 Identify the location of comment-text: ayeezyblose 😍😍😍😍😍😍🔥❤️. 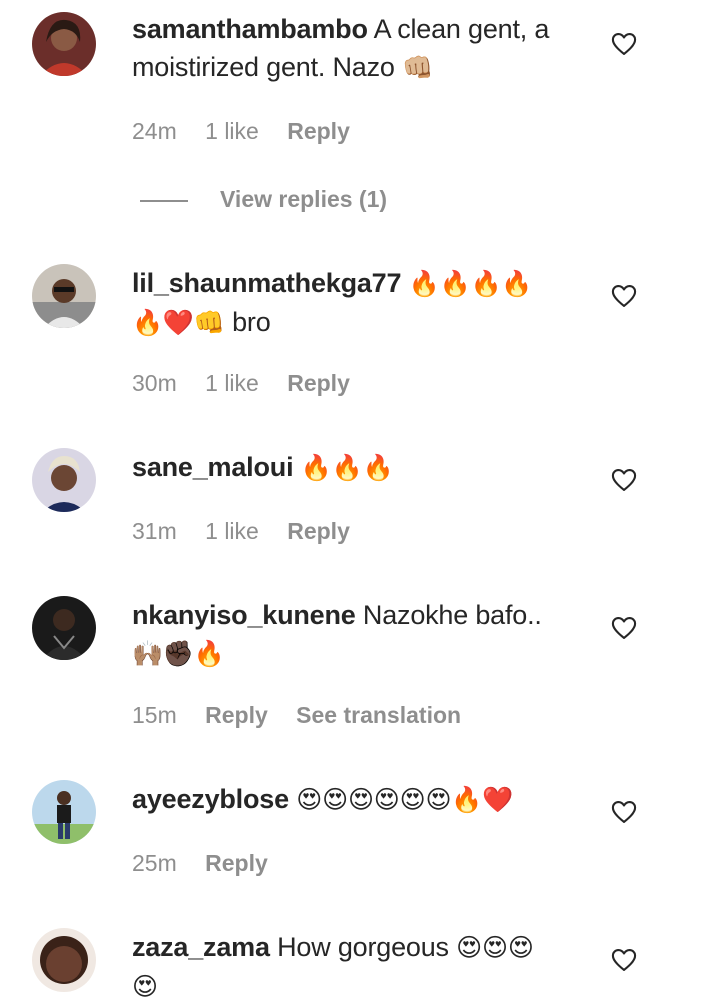
(357, 799).